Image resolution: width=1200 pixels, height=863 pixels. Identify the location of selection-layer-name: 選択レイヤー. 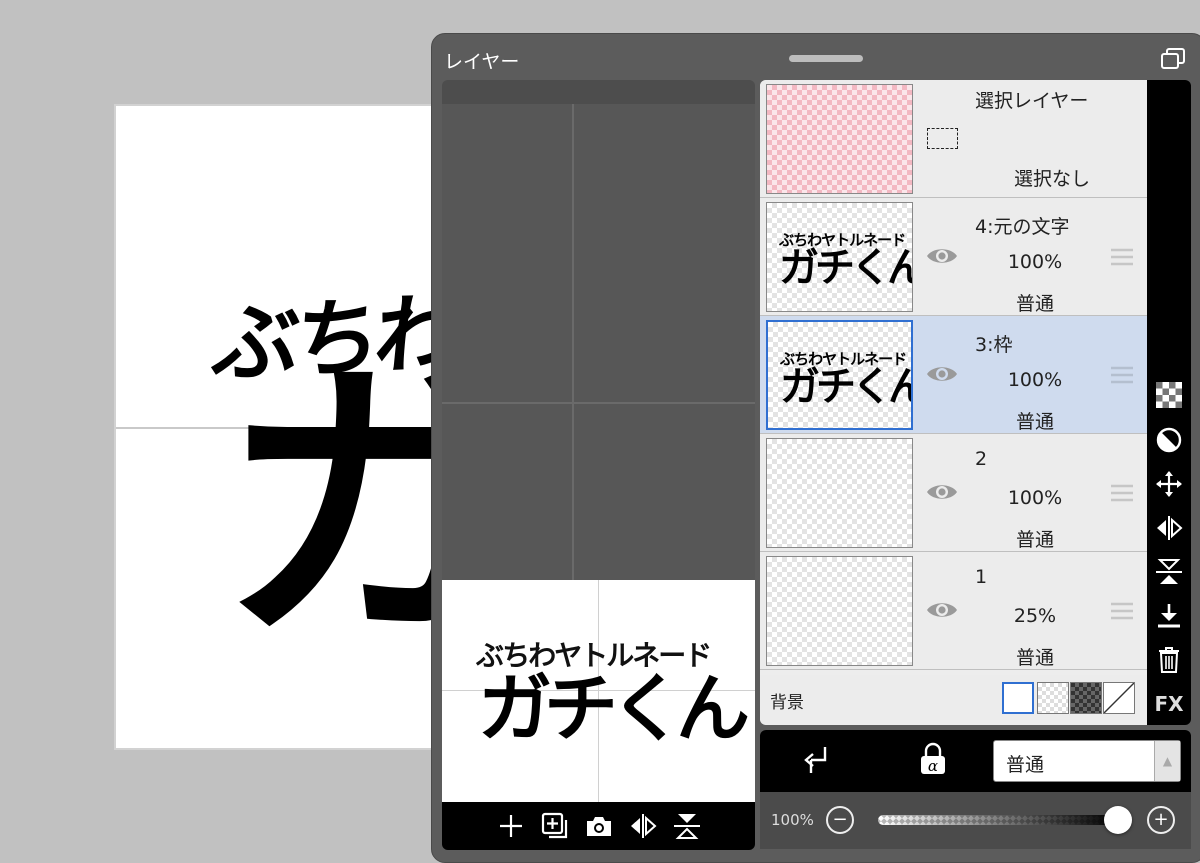
(1032, 101).